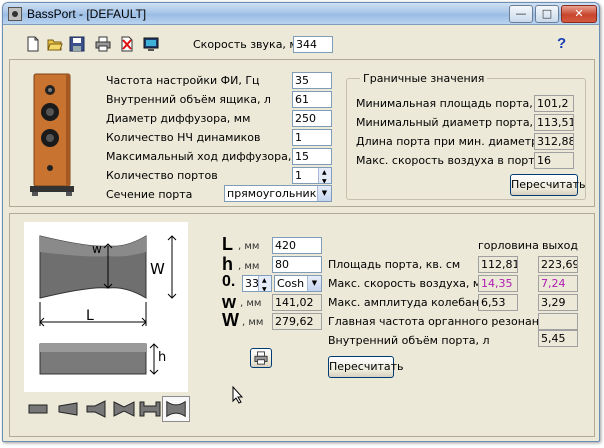 This screenshot has height=448, width=604. I want to click on mouse-cursor-icon, so click(238, 395).